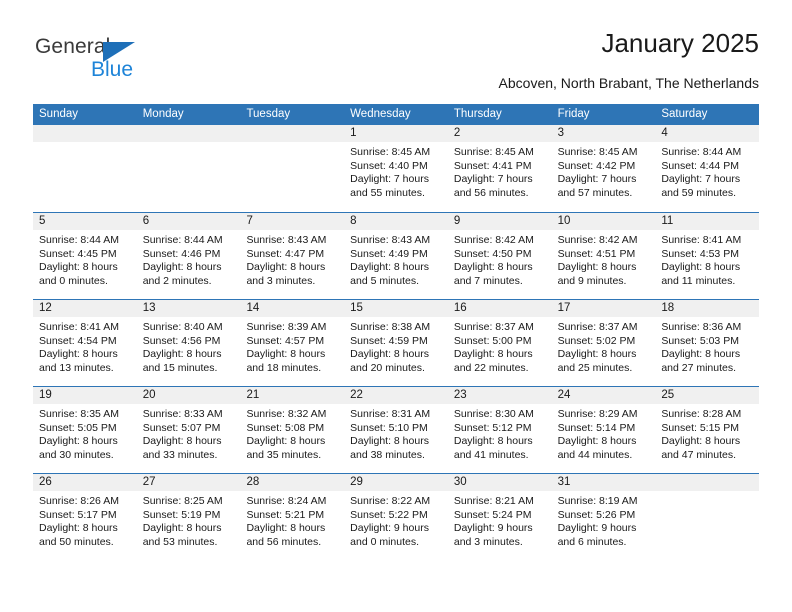 This screenshot has height=612, width=792. What do you see at coordinates (396, 133) in the screenshot?
I see `day-number: 1` at bounding box center [396, 133].